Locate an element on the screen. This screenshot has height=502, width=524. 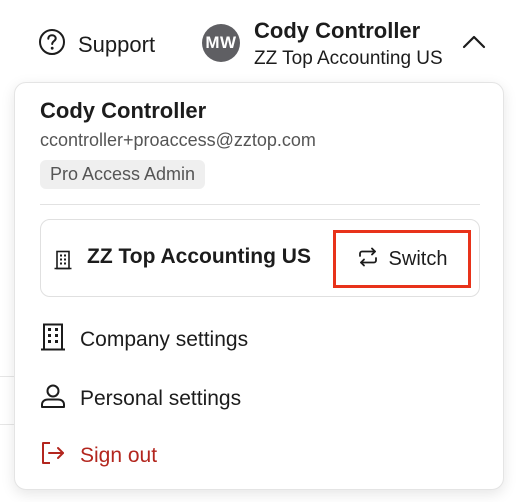
header-user-name: Cody Controller is located at coordinates (337, 30).